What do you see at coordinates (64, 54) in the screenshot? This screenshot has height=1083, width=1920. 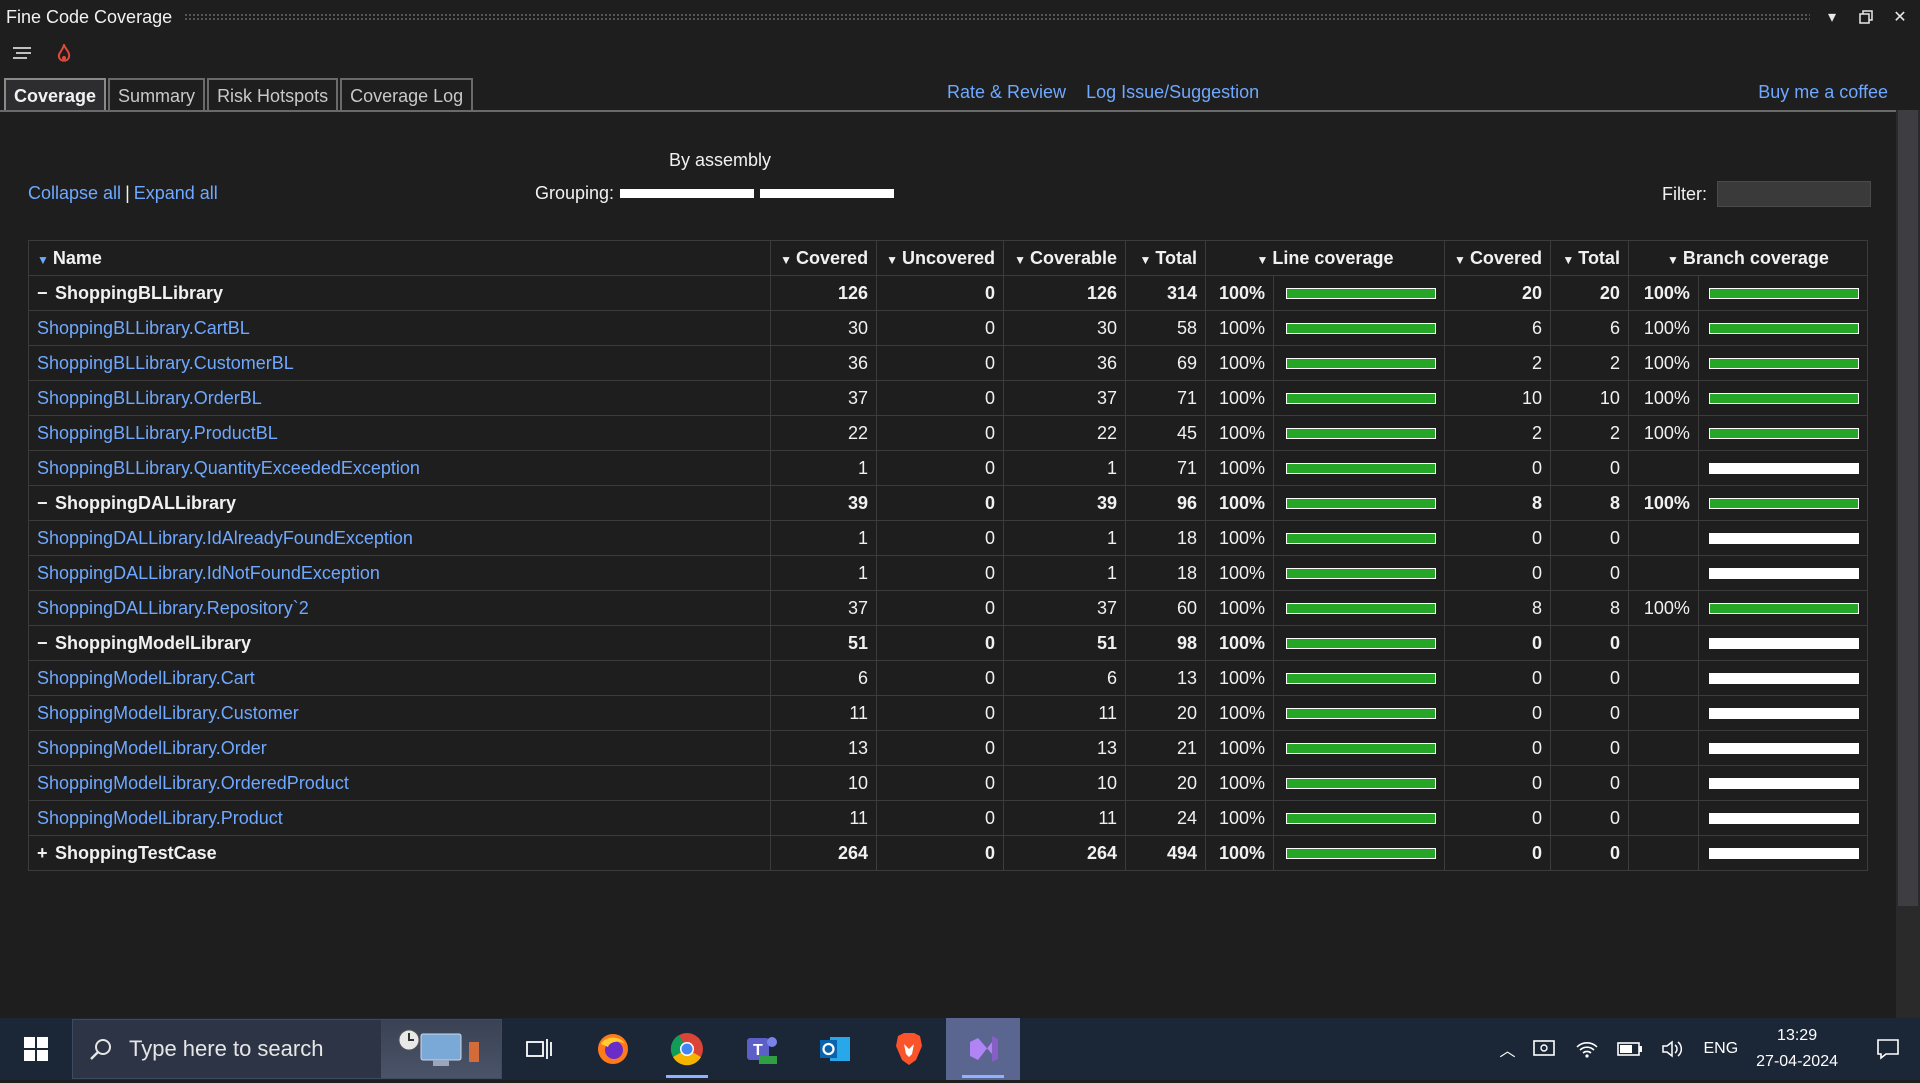 I see `flame-icon` at bounding box center [64, 54].